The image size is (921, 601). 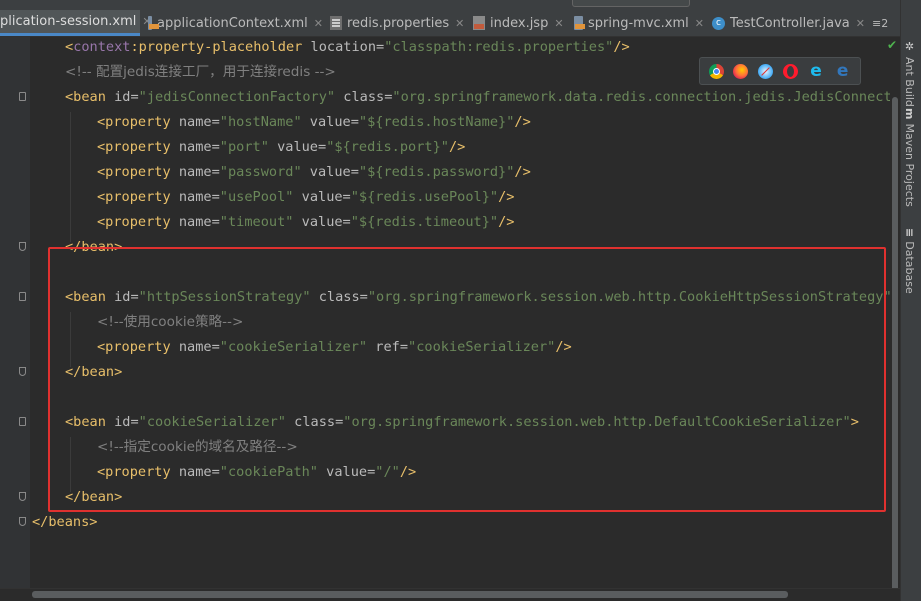 I want to click on database-tool-button: ≡ Database, so click(x=909, y=261).